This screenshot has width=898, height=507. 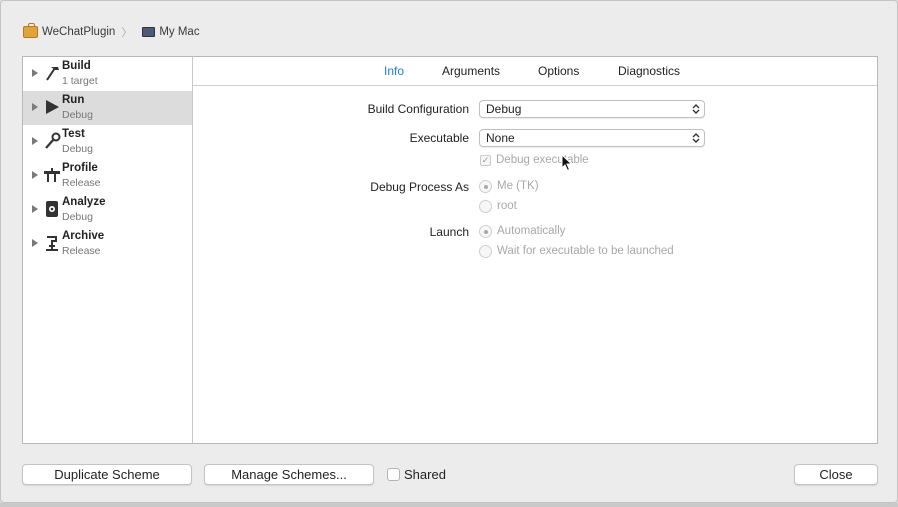 I want to click on launch-auto-radio, so click(x=485, y=231).